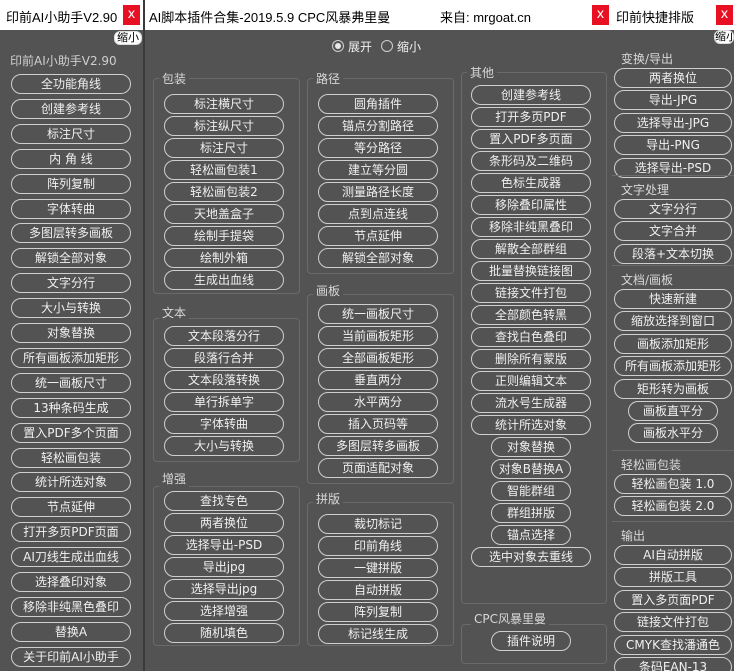 Image resolution: width=734 pixels, height=671 pixels. Describe the element at coordinates (224, 424) in the screenshot. I see `tool-button-wenben: 字体转曲` at that location.